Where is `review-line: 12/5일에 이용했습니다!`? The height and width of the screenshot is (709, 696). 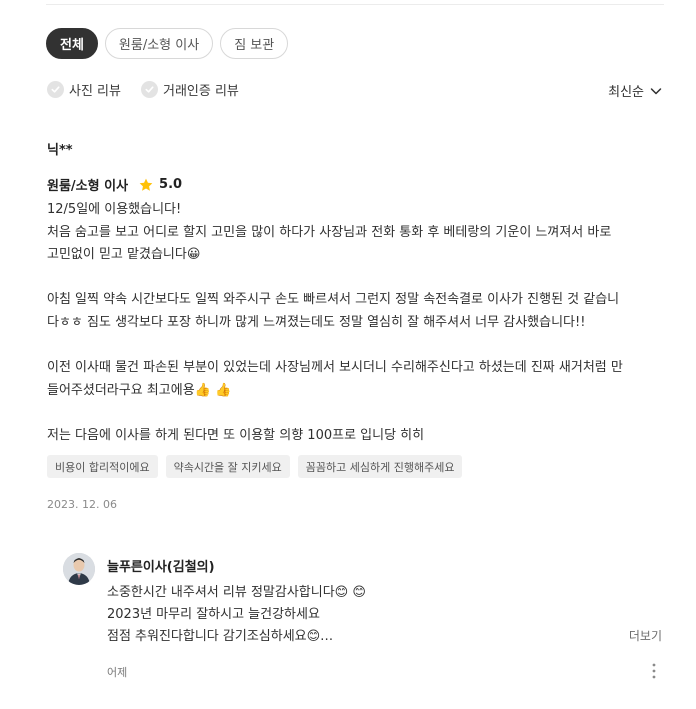
review-line: 12/5일에 이용했습니다! is located at coordinates (114, 209).